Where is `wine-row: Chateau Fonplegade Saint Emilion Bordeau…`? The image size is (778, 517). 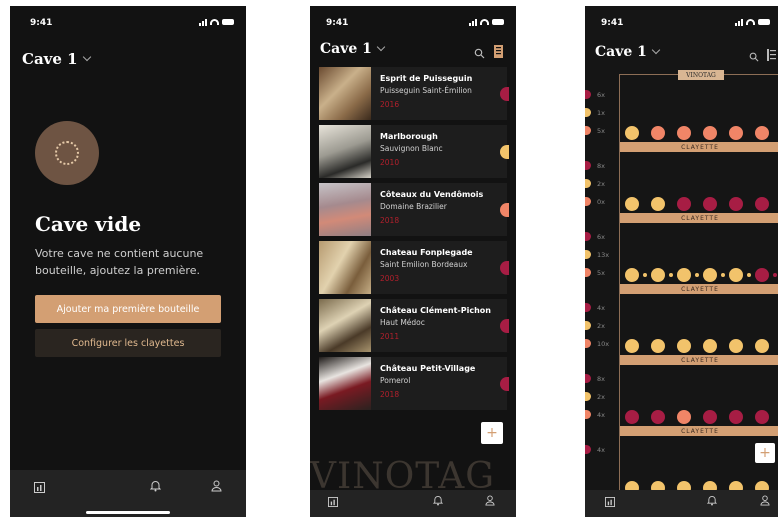 wine-row: Chateau Fonplegade Saint Emilion Bordeau… is located at coordinates (414, 267).